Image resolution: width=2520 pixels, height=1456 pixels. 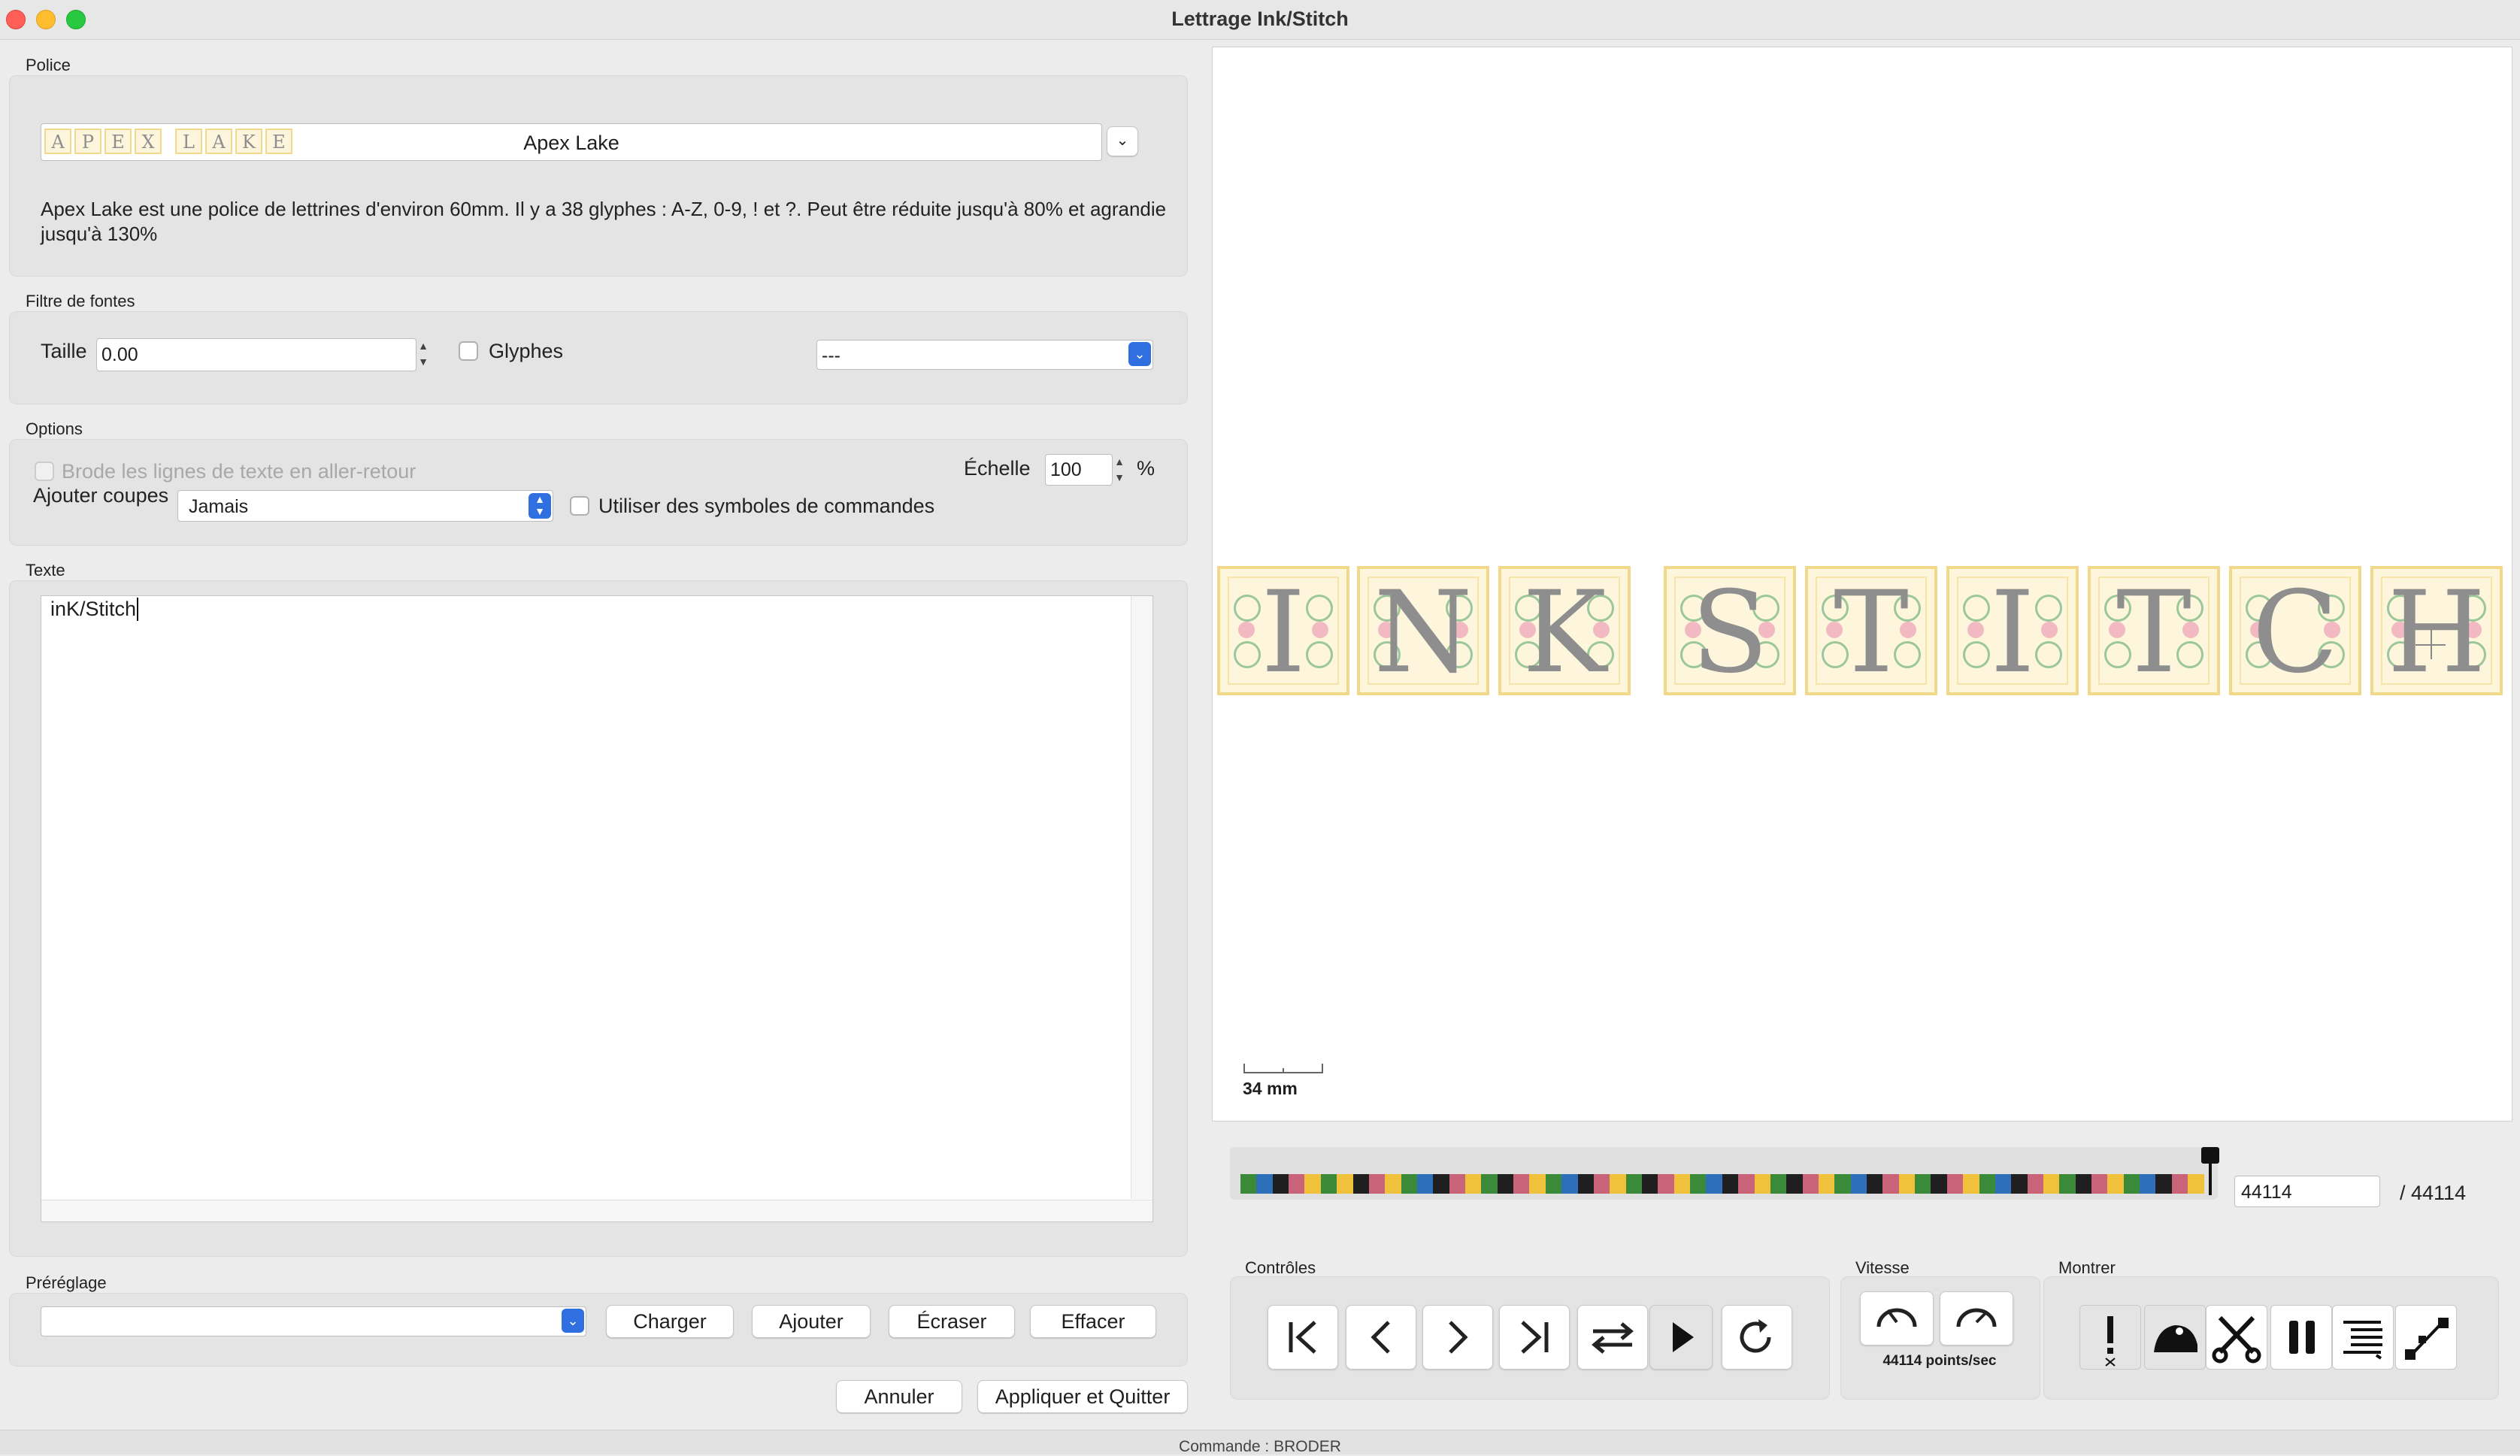 What do you see at coordinates (54, 428) in the screenshot?
I see `options-section-label: Options` at bounding box center [54, 428].